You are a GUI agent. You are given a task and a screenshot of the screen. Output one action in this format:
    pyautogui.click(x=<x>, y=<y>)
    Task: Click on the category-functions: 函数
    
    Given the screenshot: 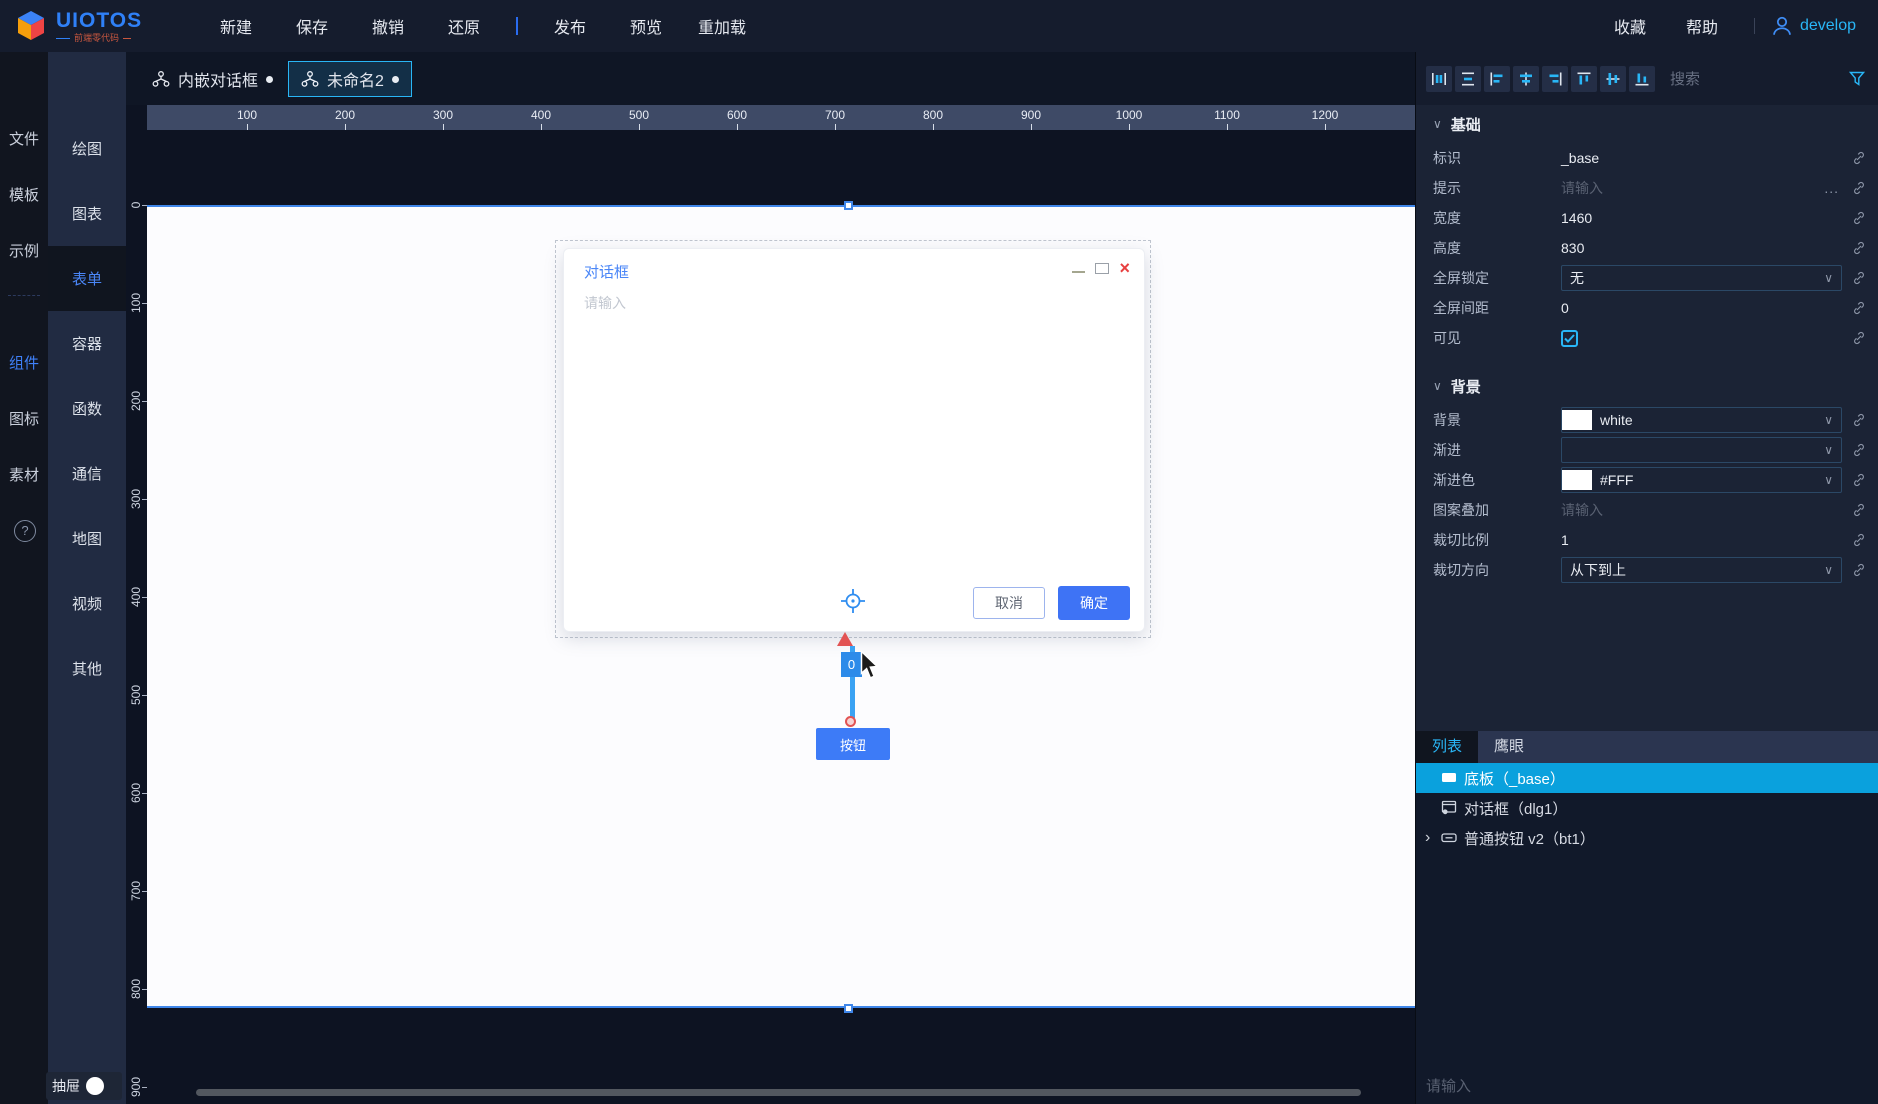 What is the action you would take?
    pyautogui.click(x=87, y=408)
    